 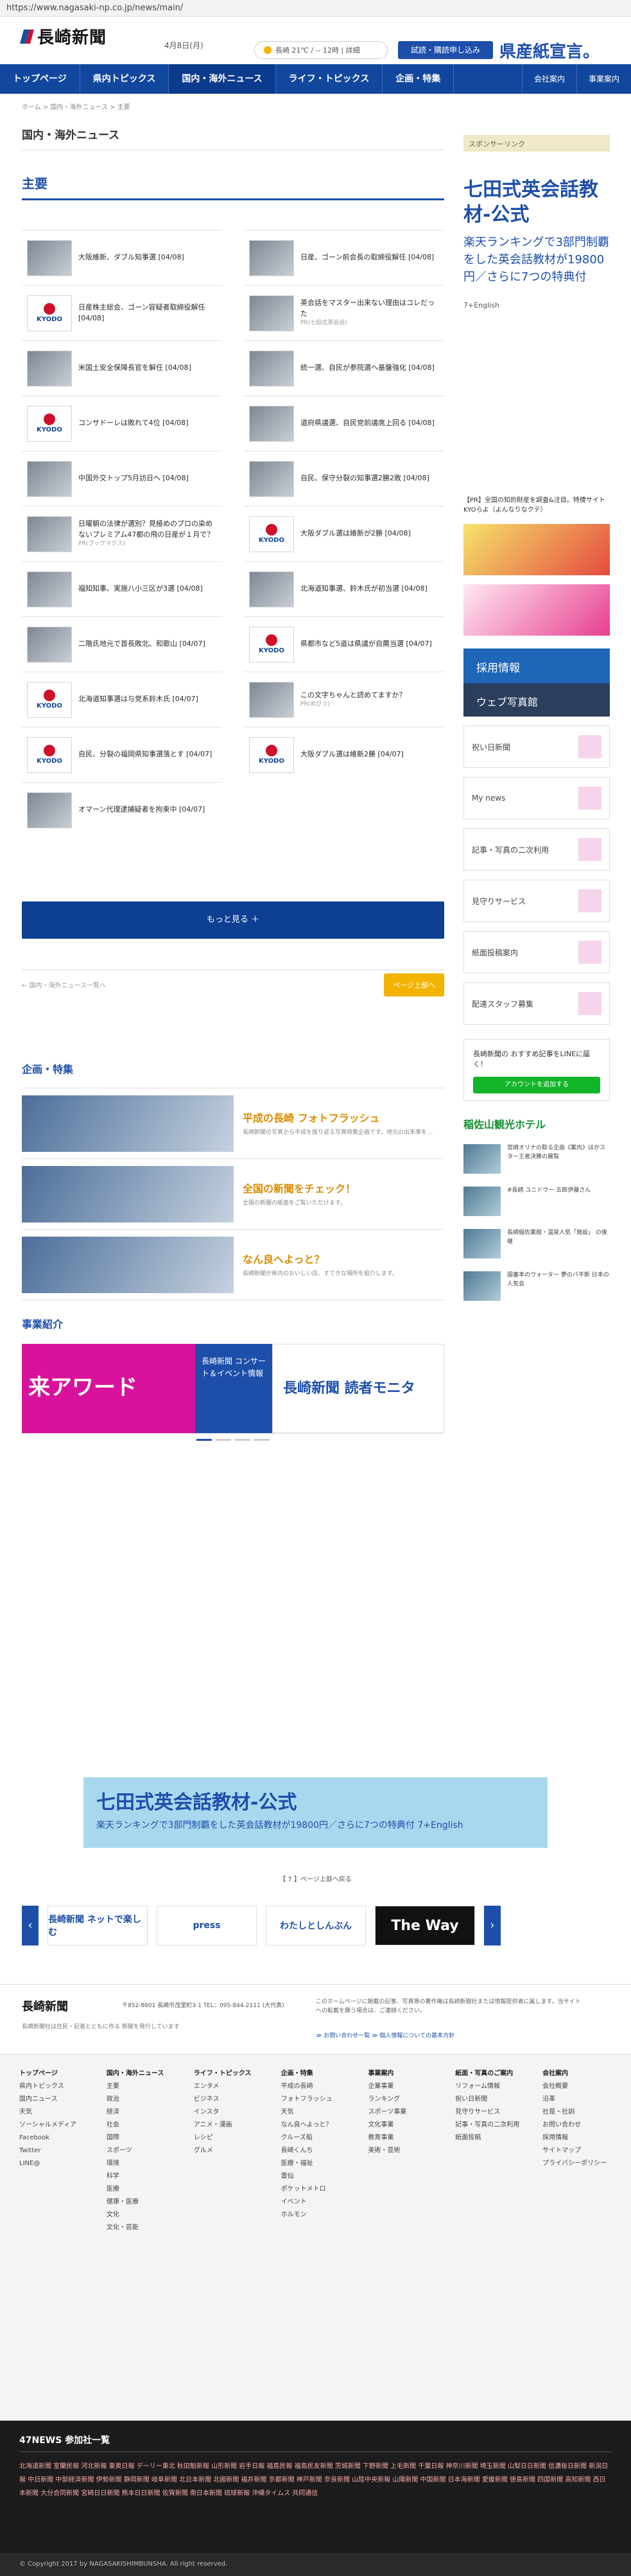 I want to click on sitemap-item: 雲仙, so click(x=315, y=2176).